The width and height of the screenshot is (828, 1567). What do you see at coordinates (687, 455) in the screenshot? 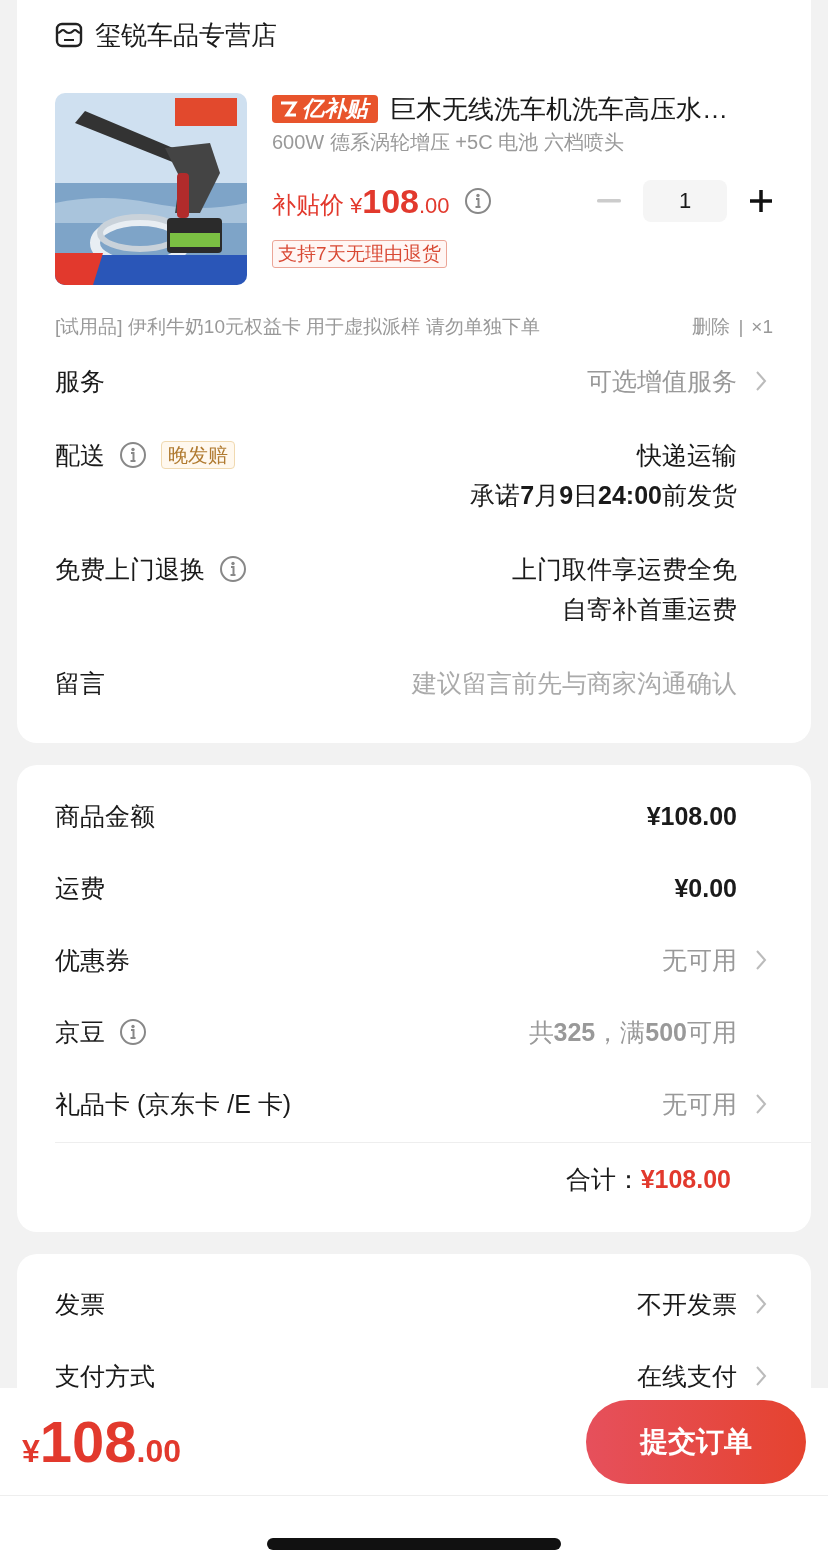
I see `row-value: 快递运输` at bounding box center [687, 455].